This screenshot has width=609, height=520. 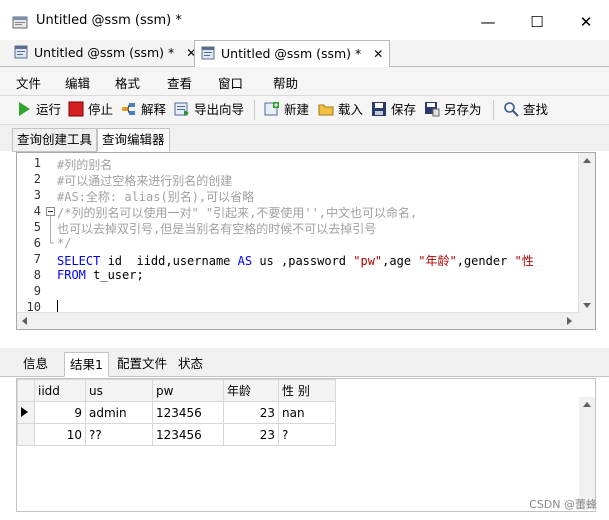 I want to click on run-icon, so click(x=24, y=109).